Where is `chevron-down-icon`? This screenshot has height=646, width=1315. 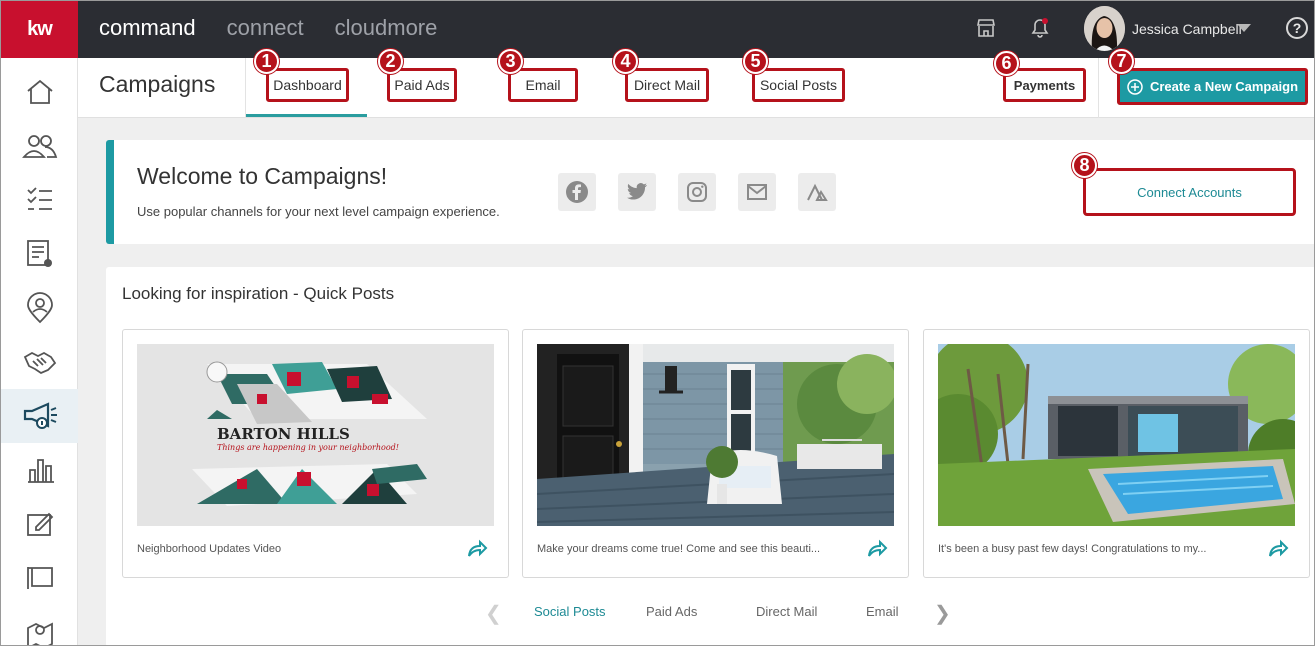 chevron-down-icon is located at coordinates (1244, 28).